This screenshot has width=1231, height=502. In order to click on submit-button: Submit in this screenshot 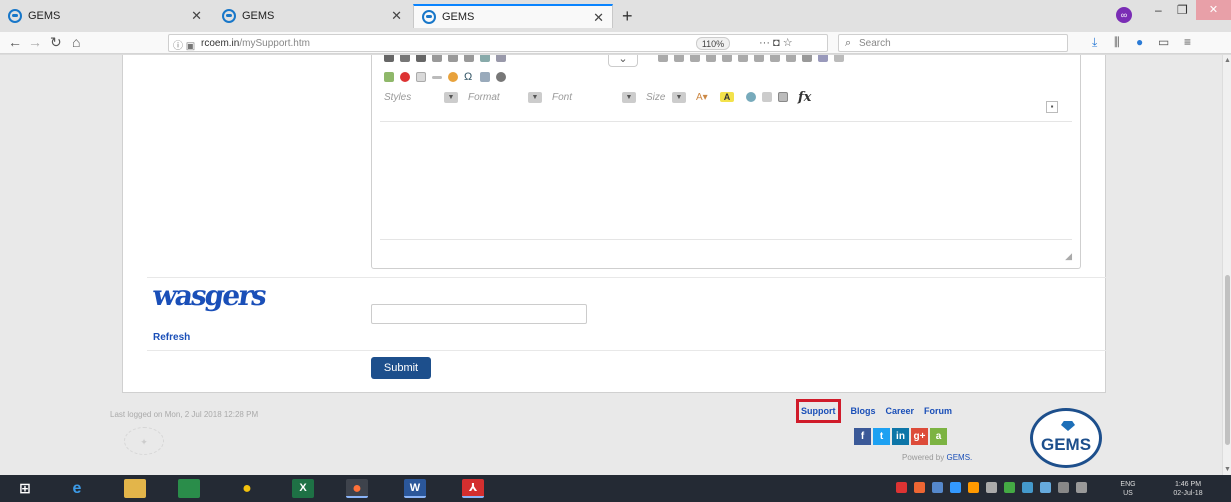, I will do `click(401, 368)`.